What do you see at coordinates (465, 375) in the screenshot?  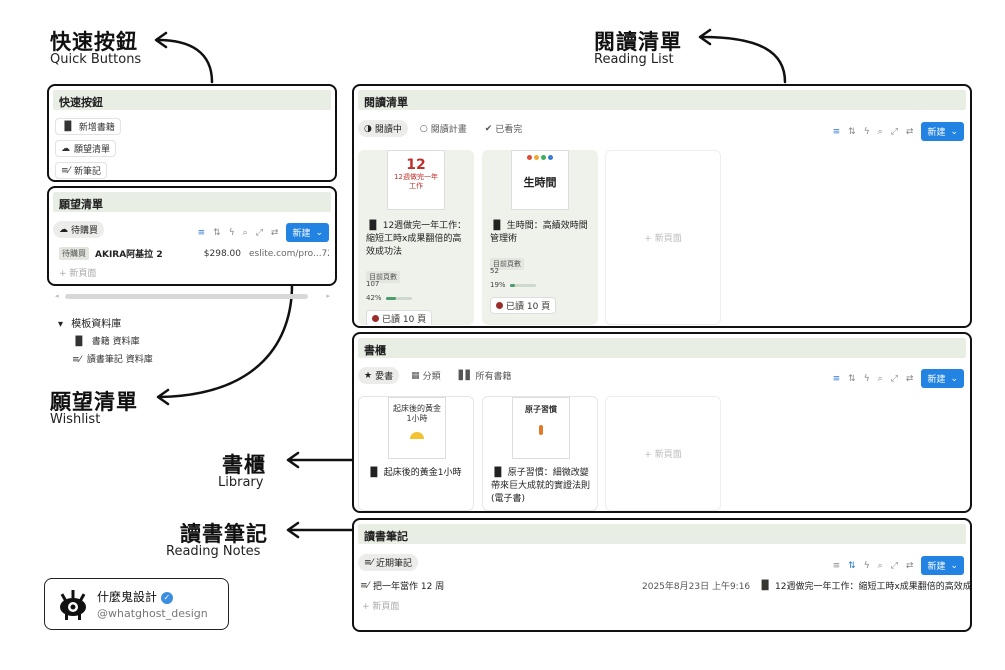 I see `book-open-icon: ▋▋` at bounding box center [465, 375].